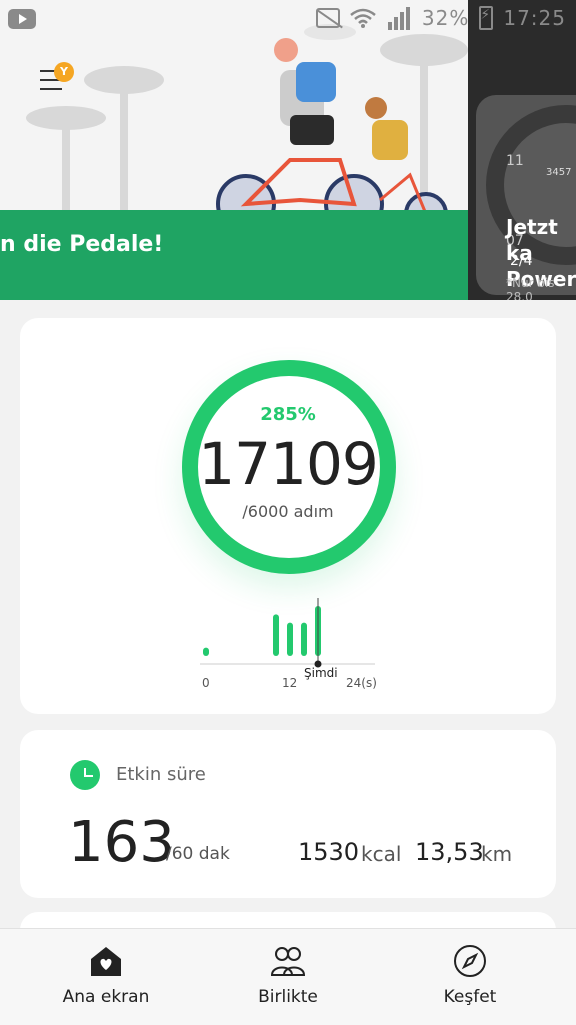 The image size is (576, 1025). Describe the element at coordinates (288, 19) in the screenshot. I see `status-bar: 32% 17:25` at that location.